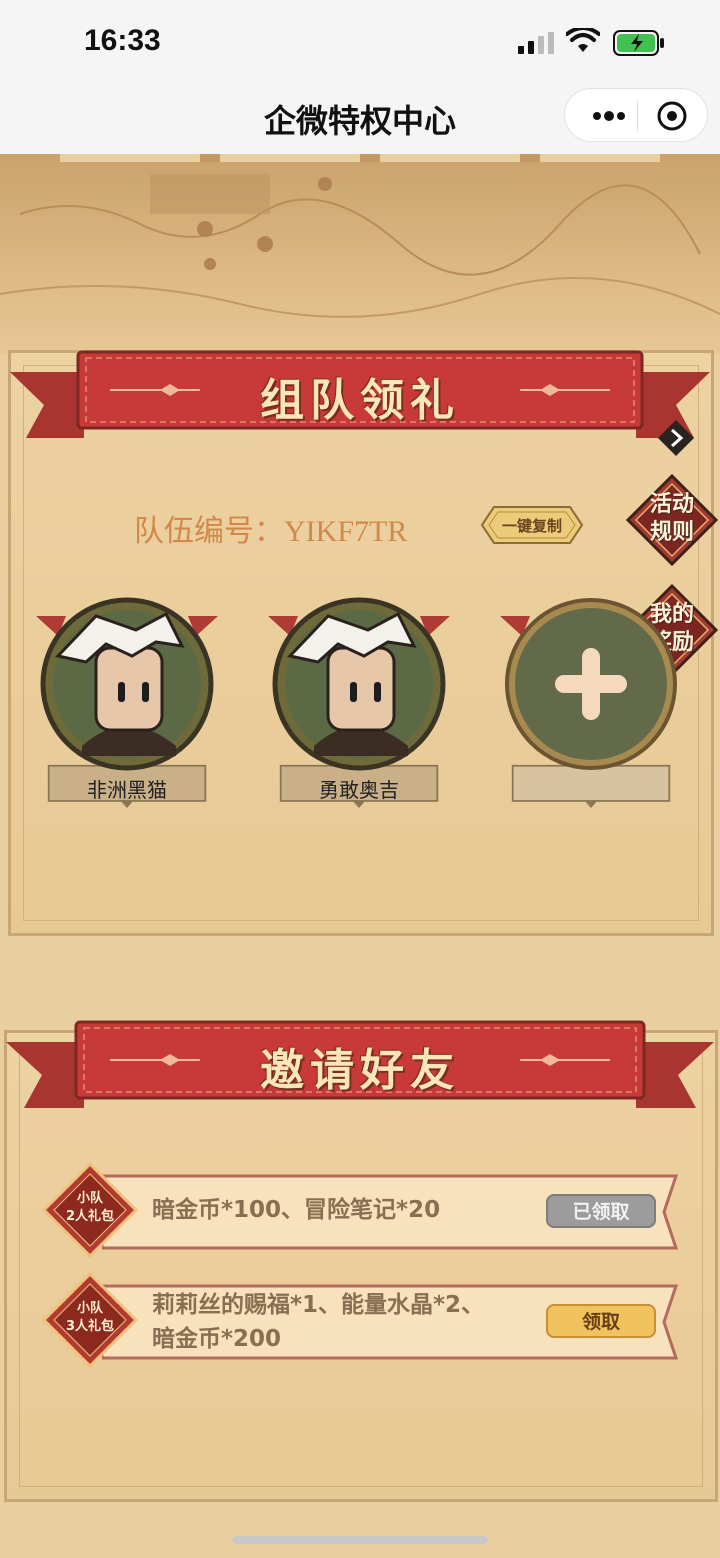 The width and height of the screenshot is (720, 1558). I want to click on team-banner: 组队领礼, so click(360, 400).